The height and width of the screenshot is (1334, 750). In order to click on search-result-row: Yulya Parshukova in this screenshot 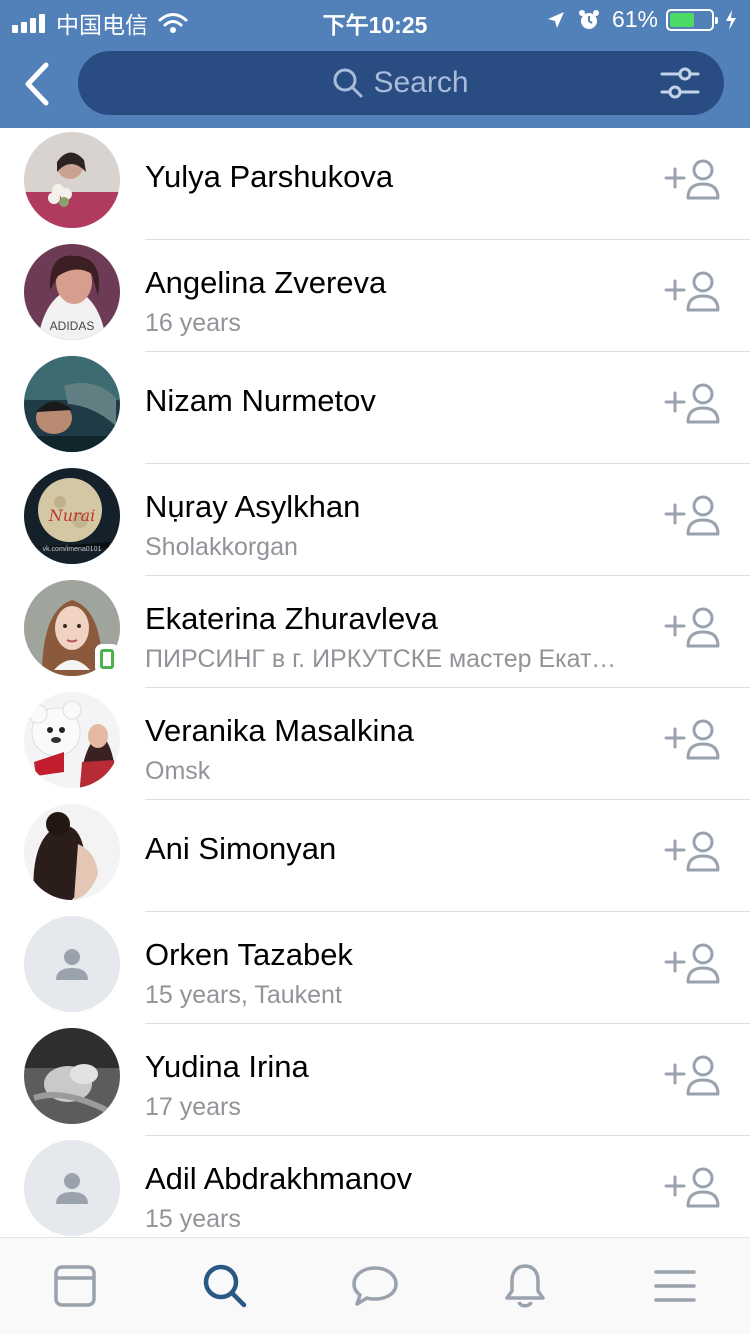, I will do `click(375, 184)`.